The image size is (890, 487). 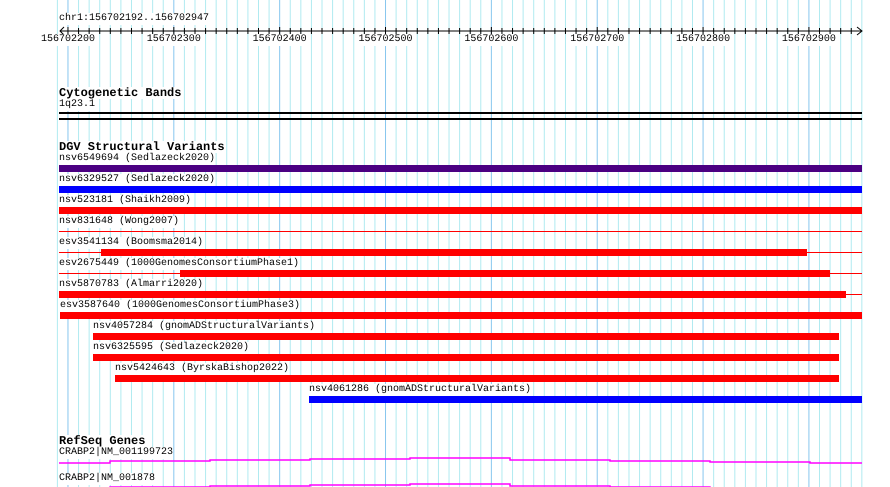 What do you see at coordinates (102, 441) in the screenshot?
I see `track-title: RefSeq Genes` at bounding box center [102, 441].